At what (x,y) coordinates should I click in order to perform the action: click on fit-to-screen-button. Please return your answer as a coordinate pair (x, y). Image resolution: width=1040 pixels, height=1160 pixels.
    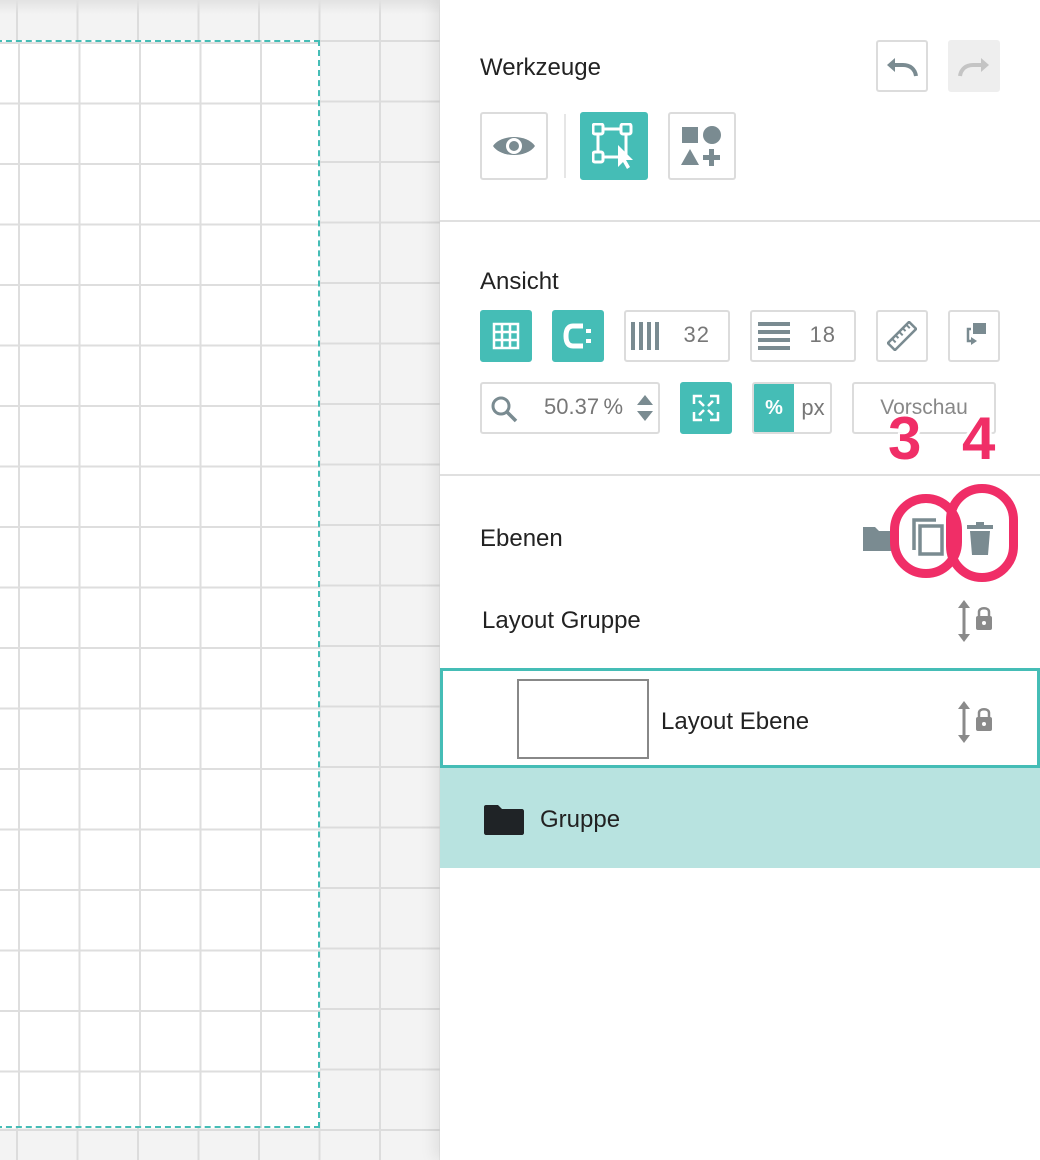
    Looking at the image, I should click on (706, 408).